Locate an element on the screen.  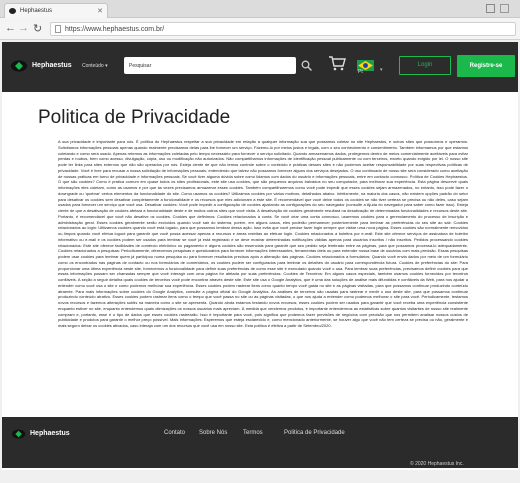
footer-logo-icon is located at coordinates (19, 434).